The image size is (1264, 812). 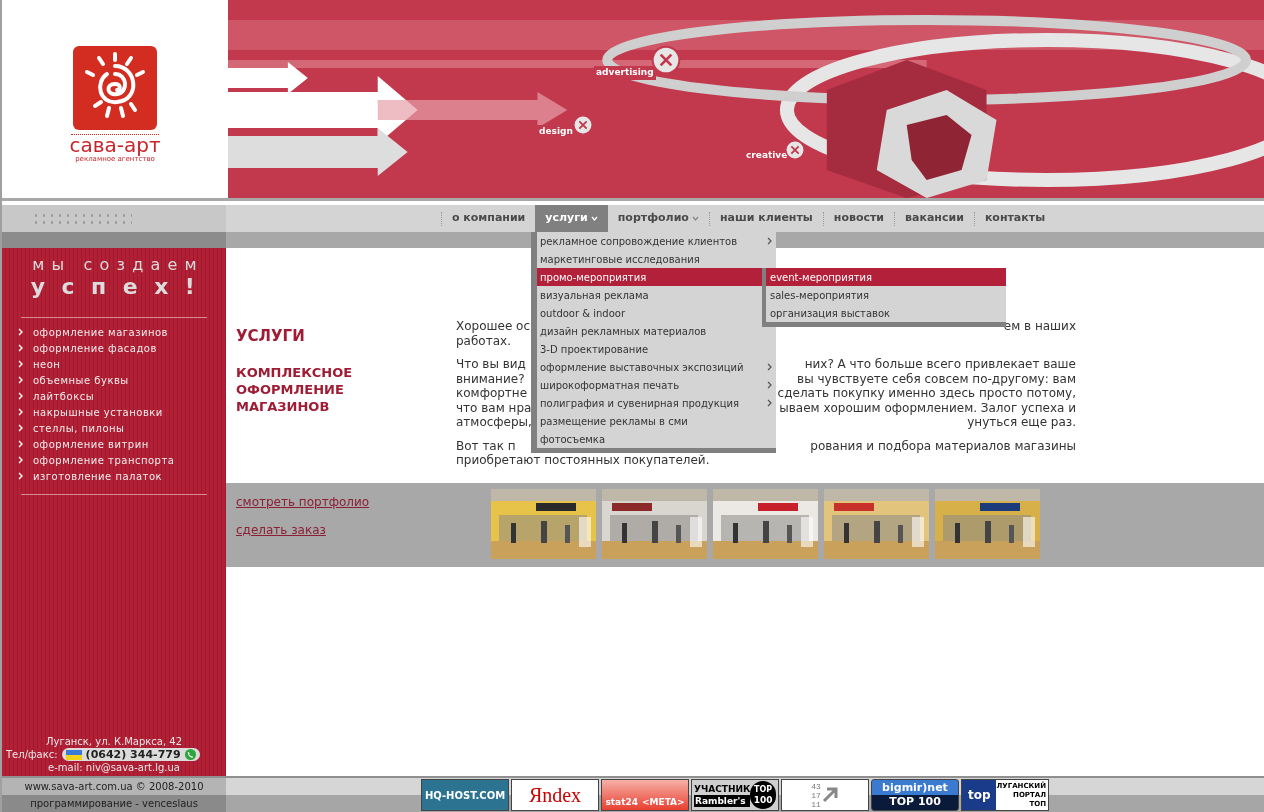 What do you see at coordinates (122, 364) in the screenshot?
I see `sidebar-item: неон` at bounding box center [122, 364].